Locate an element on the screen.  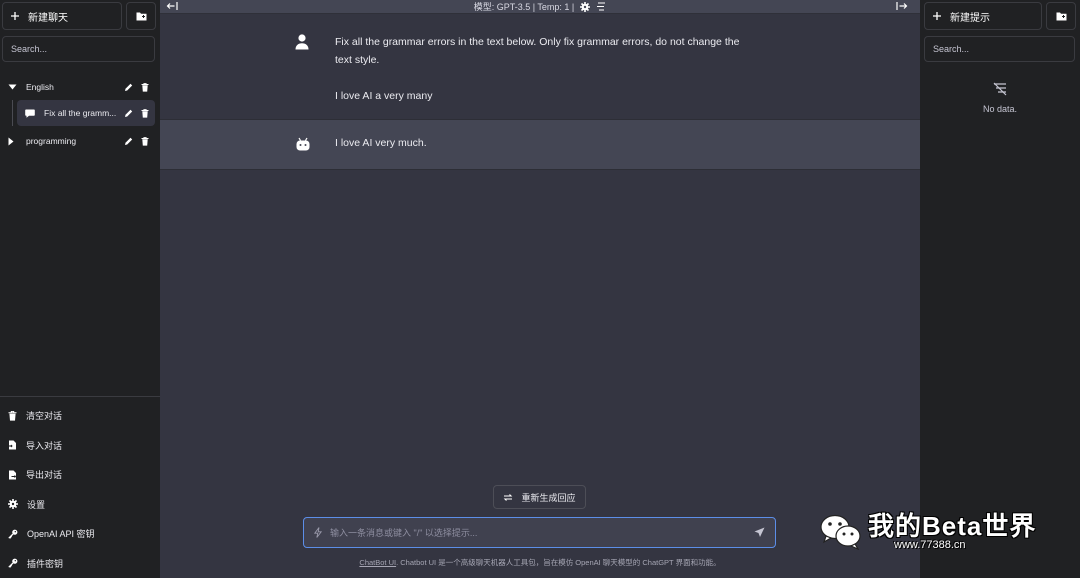
refresh-icon is located at coordinates (508, 497).